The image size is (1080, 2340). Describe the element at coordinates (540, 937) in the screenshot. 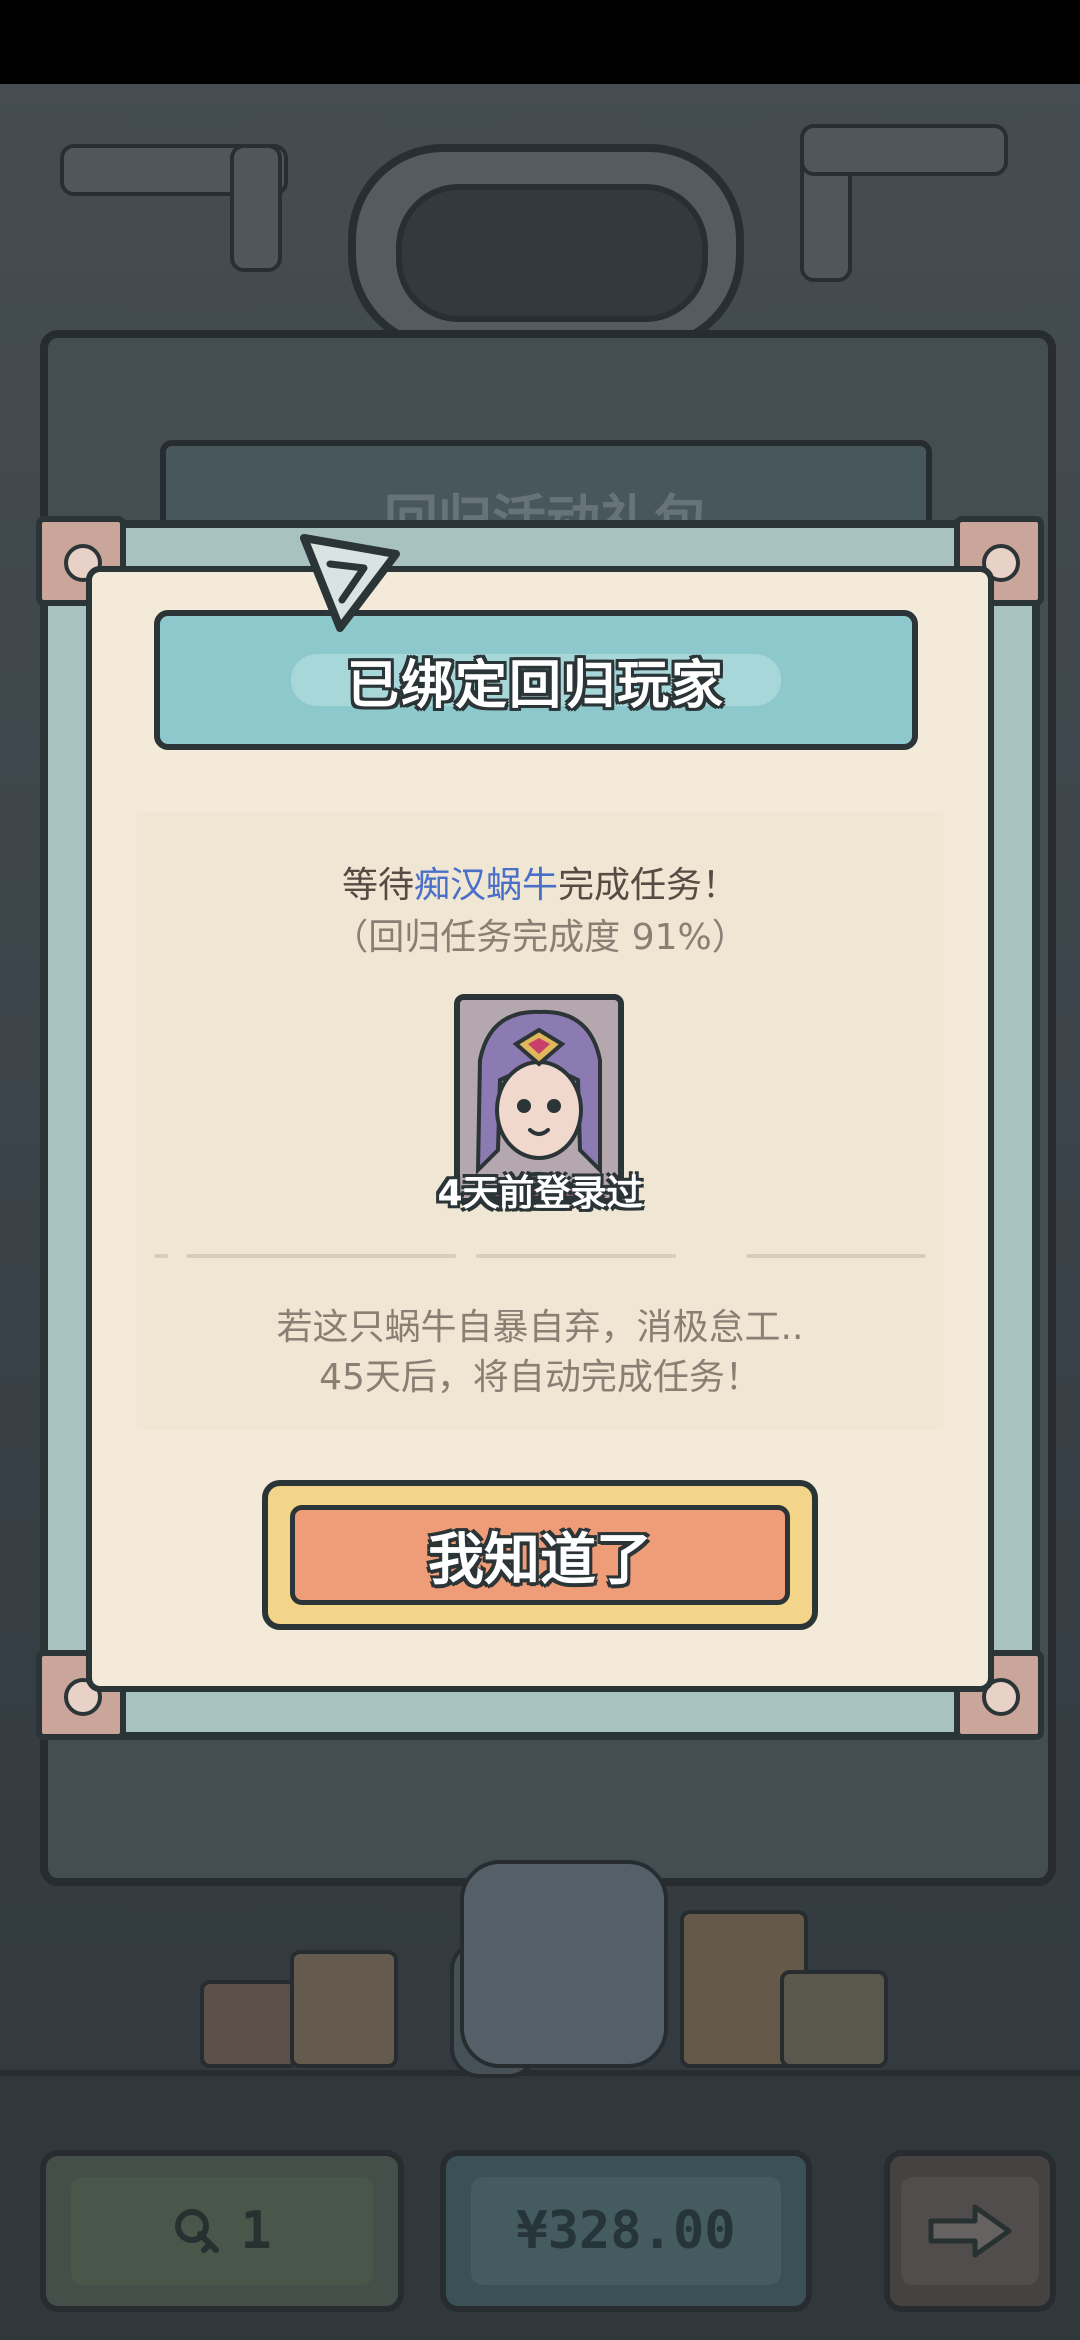

I see `progress-text: （回归任务完成度 91%）` at that location.